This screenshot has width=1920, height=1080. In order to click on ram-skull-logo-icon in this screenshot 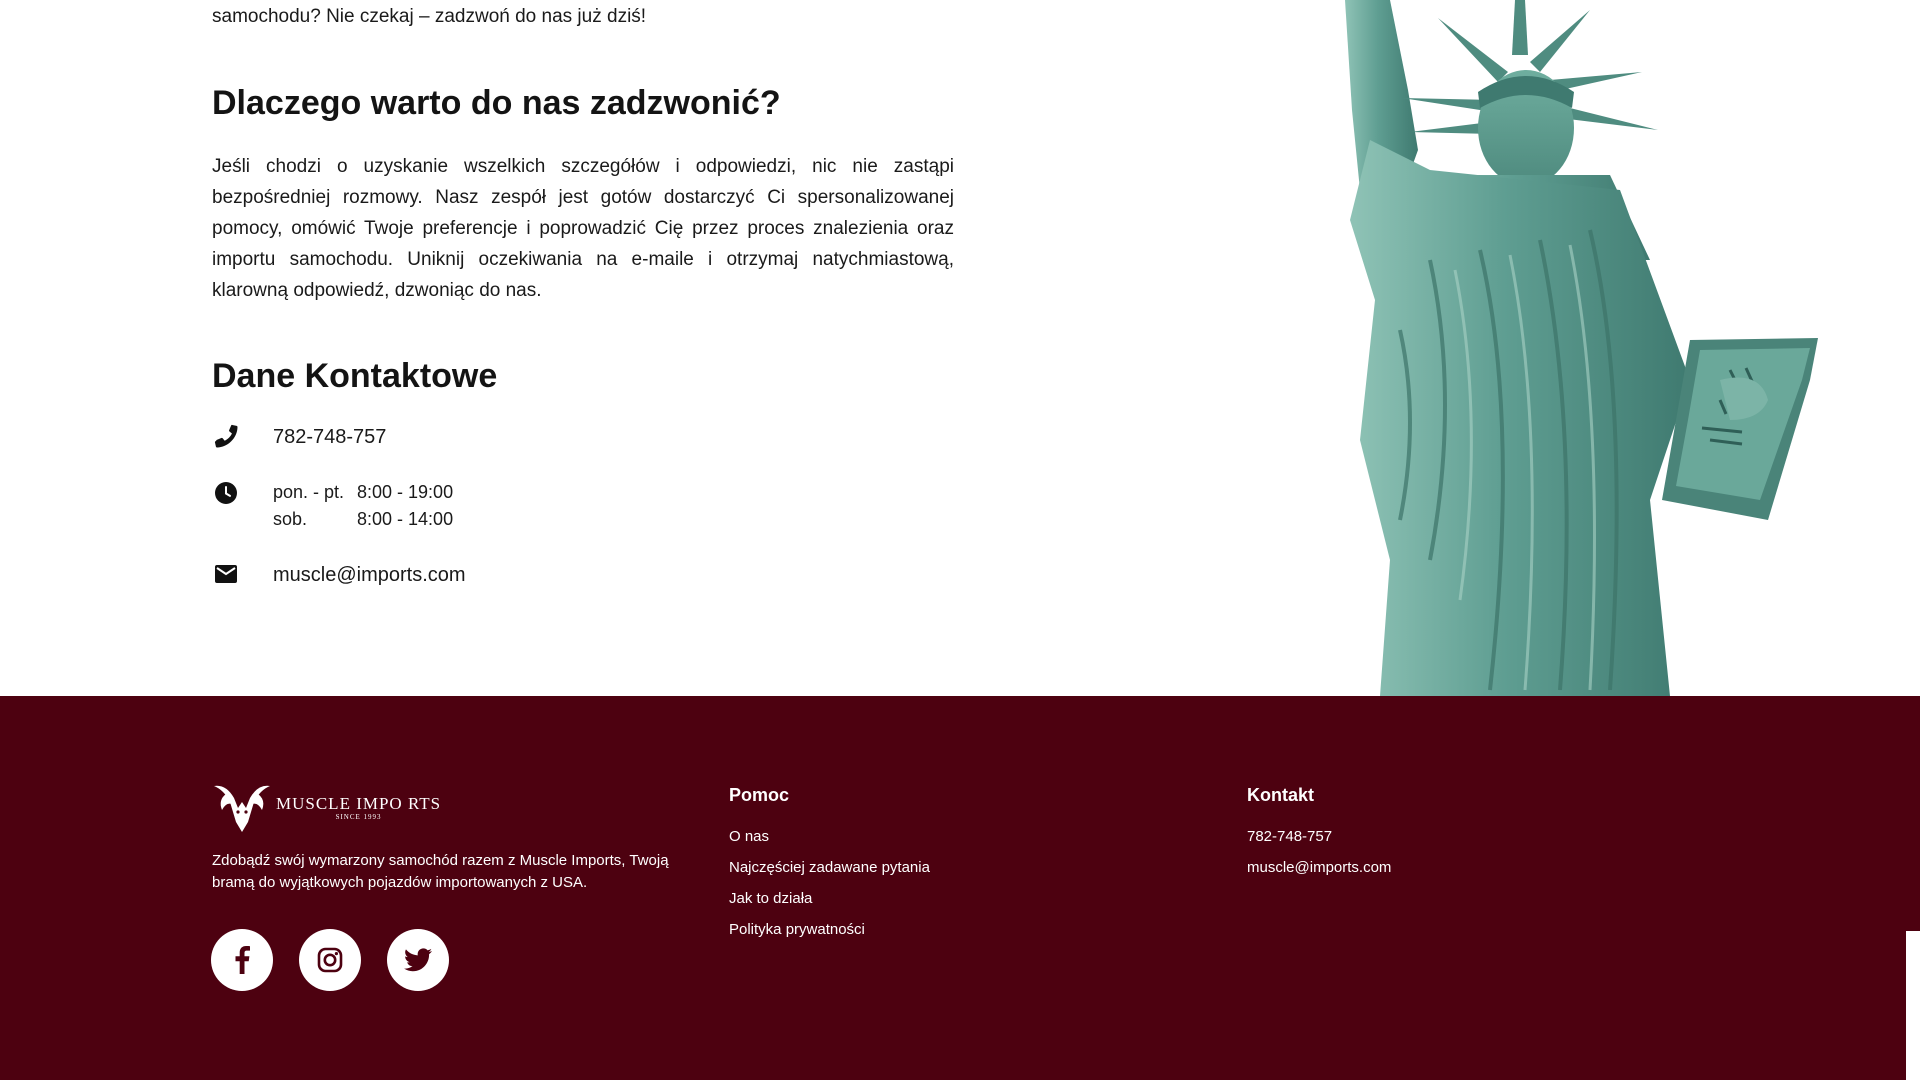, I will do `click(242, 808)`.